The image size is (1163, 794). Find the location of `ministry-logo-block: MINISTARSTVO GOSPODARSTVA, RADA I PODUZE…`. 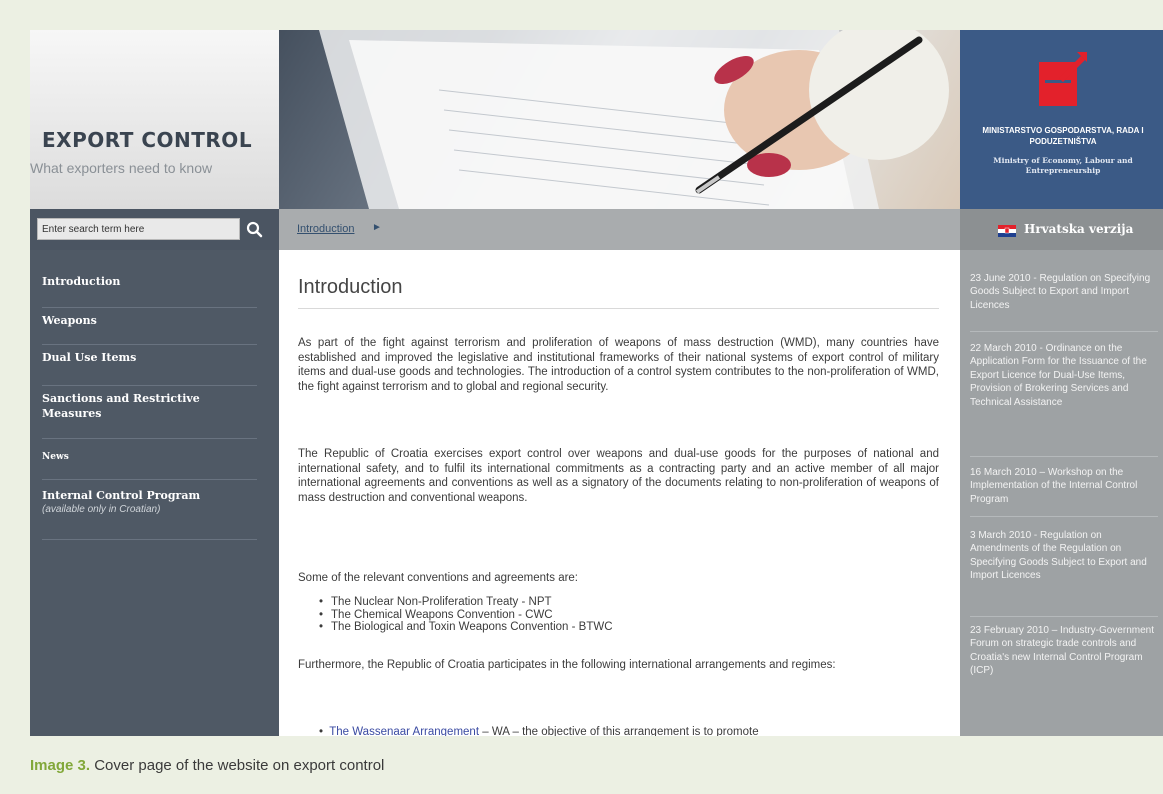

ministry-logo-block: MINISTARSTVO GOSPODARSTVA, RADA I PODUZE… is located at coordinates (1061, 119).